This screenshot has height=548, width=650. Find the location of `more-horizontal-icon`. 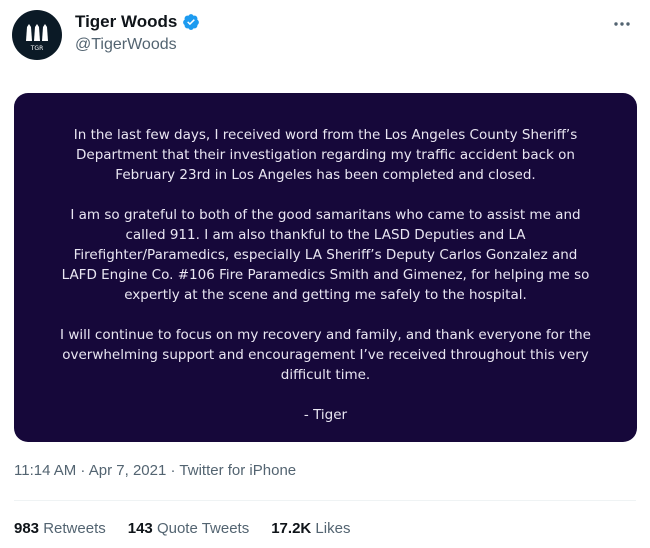

more-horizontal-icon is located at coordinates (622, 24).